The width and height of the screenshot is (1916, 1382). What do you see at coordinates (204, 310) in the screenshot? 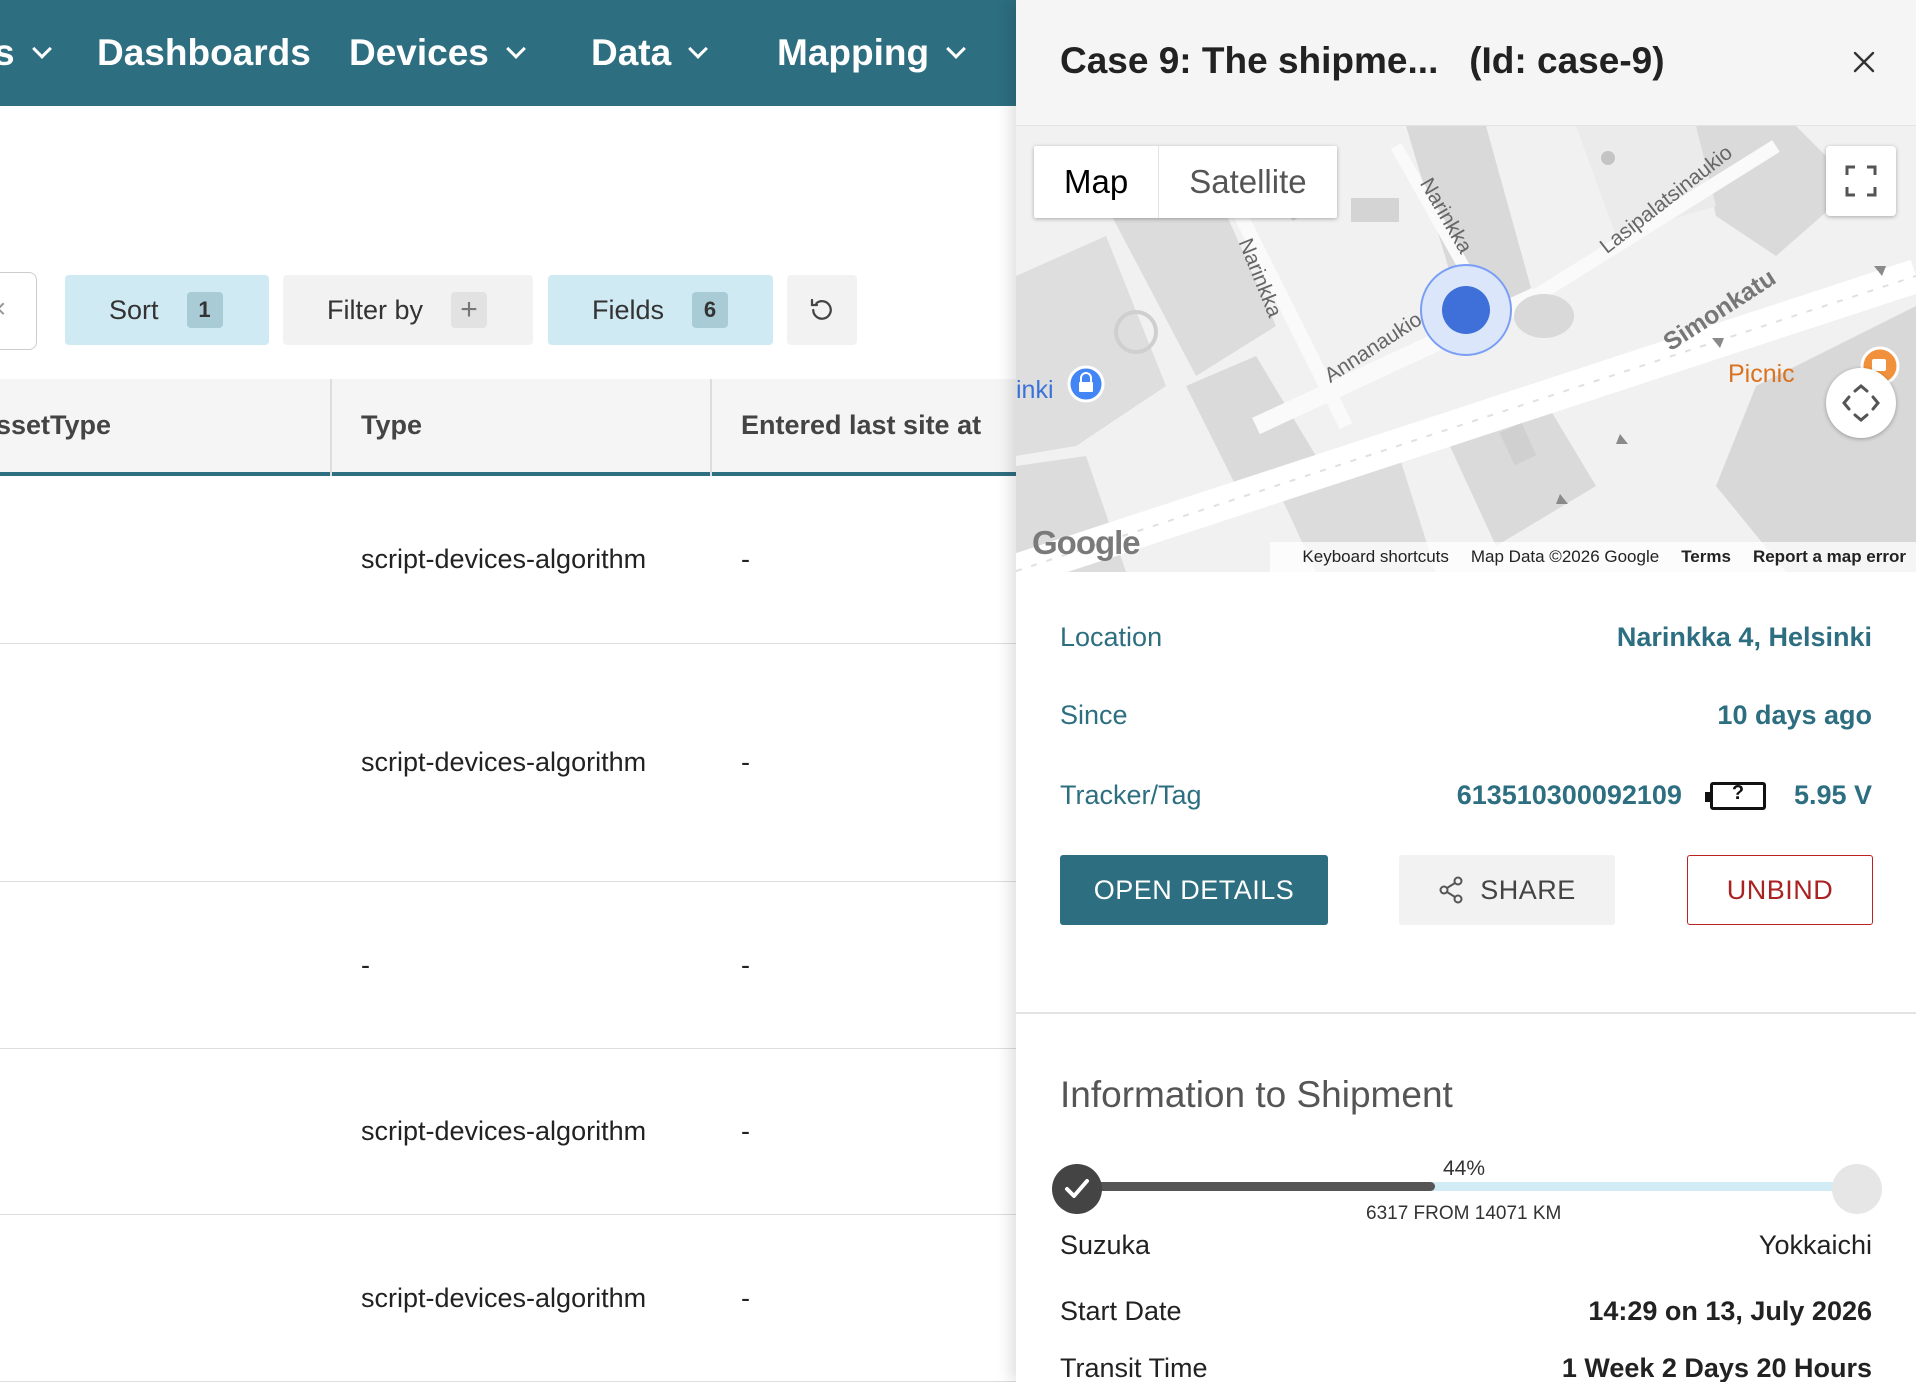
I see `sort-count-badge: 1` at bounding box center [204, 310].